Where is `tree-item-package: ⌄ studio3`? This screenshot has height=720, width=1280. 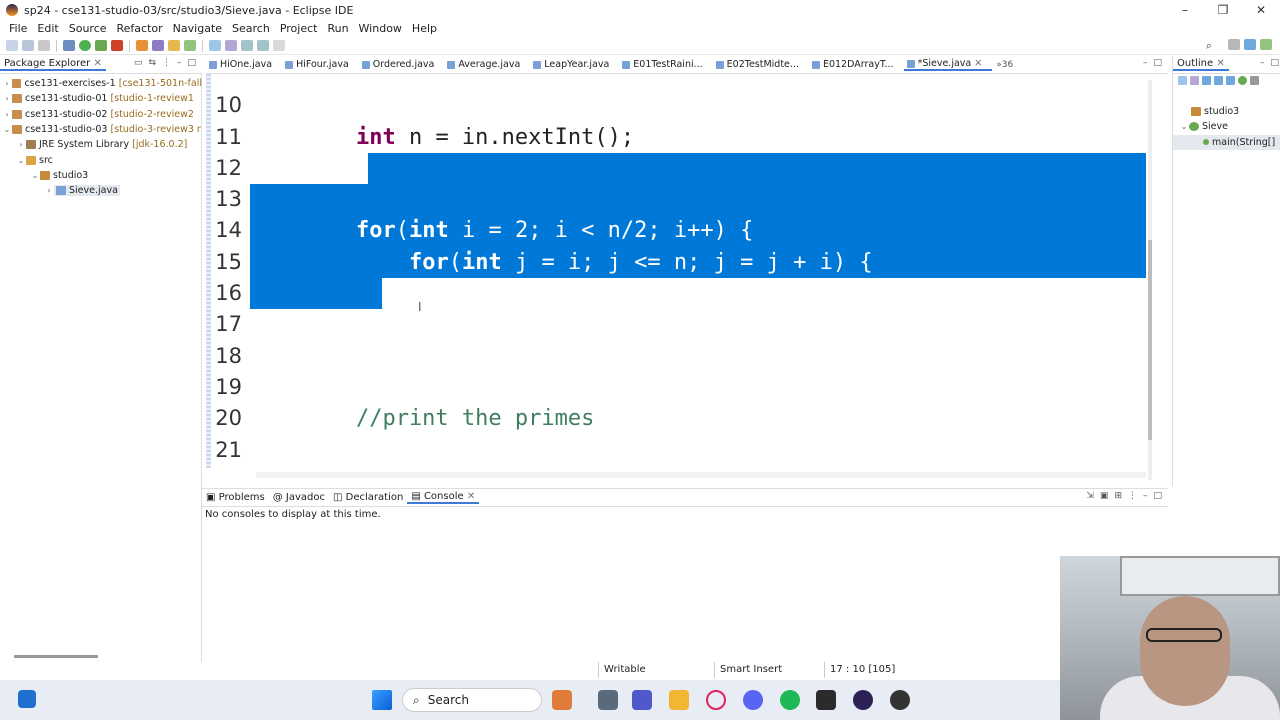 tree-item-package: ⌄ studio3 is located at coordinates (101, 175).